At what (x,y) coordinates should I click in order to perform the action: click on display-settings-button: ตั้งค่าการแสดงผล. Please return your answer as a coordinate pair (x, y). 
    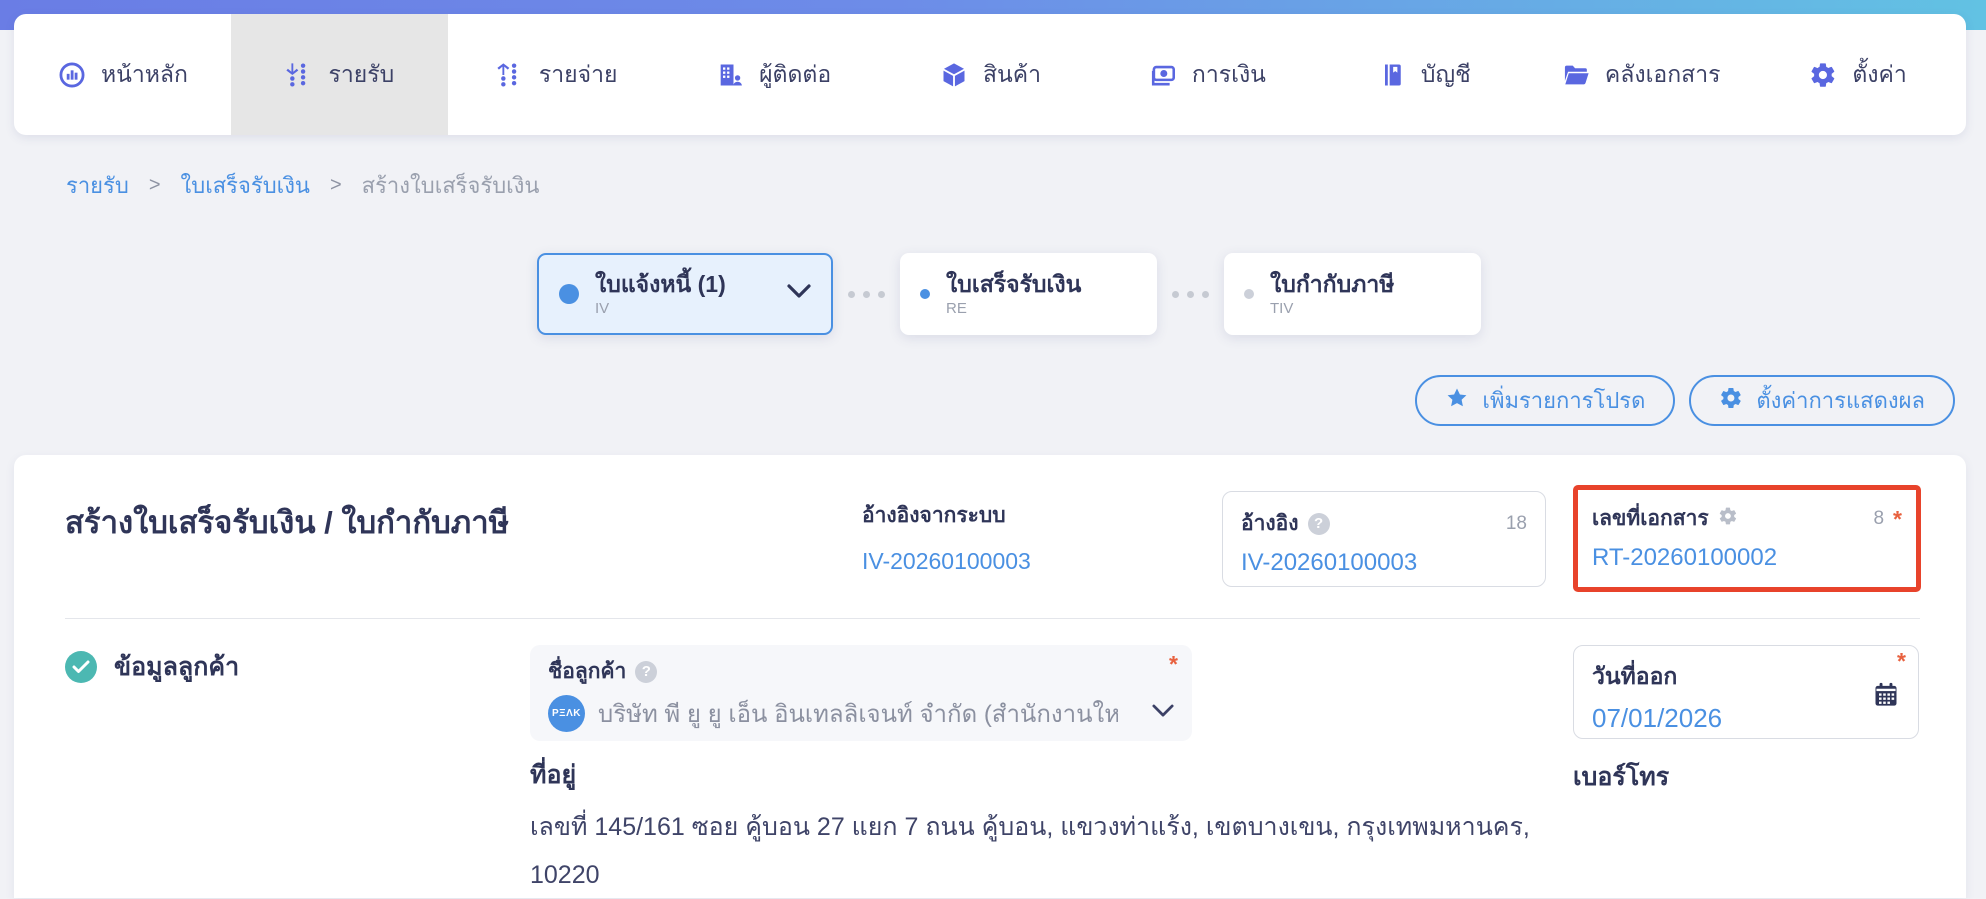
    Looking at the image, I should click on (1822, 400).